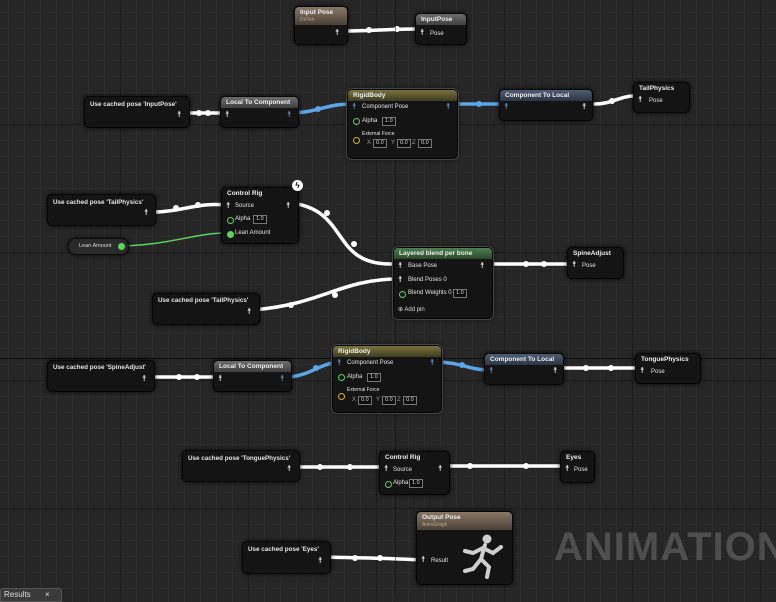 Image resolution: width=776 pixels, height=602 pixels. Describe the element at coordinates (206, 309) in the screenshot. I see `cached-pose-tailphysics-node-2: Use cached pose 'TailPhysics' ☨` at that location.